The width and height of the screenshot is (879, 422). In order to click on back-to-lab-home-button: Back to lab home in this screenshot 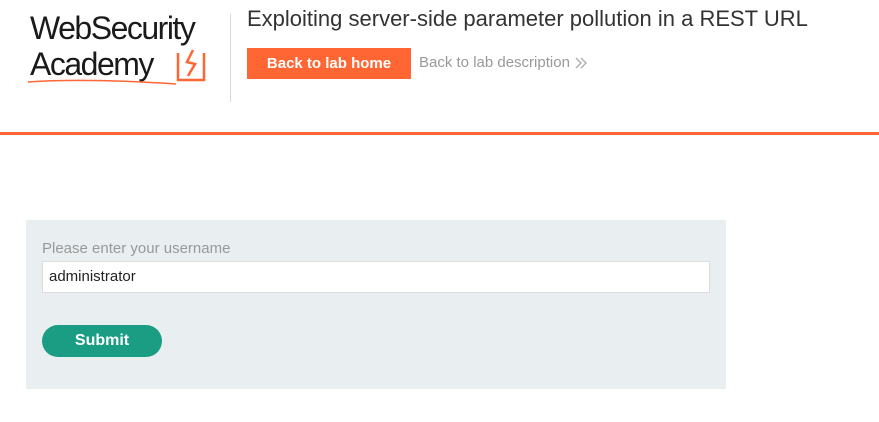, I will do `click(329, 63)`.